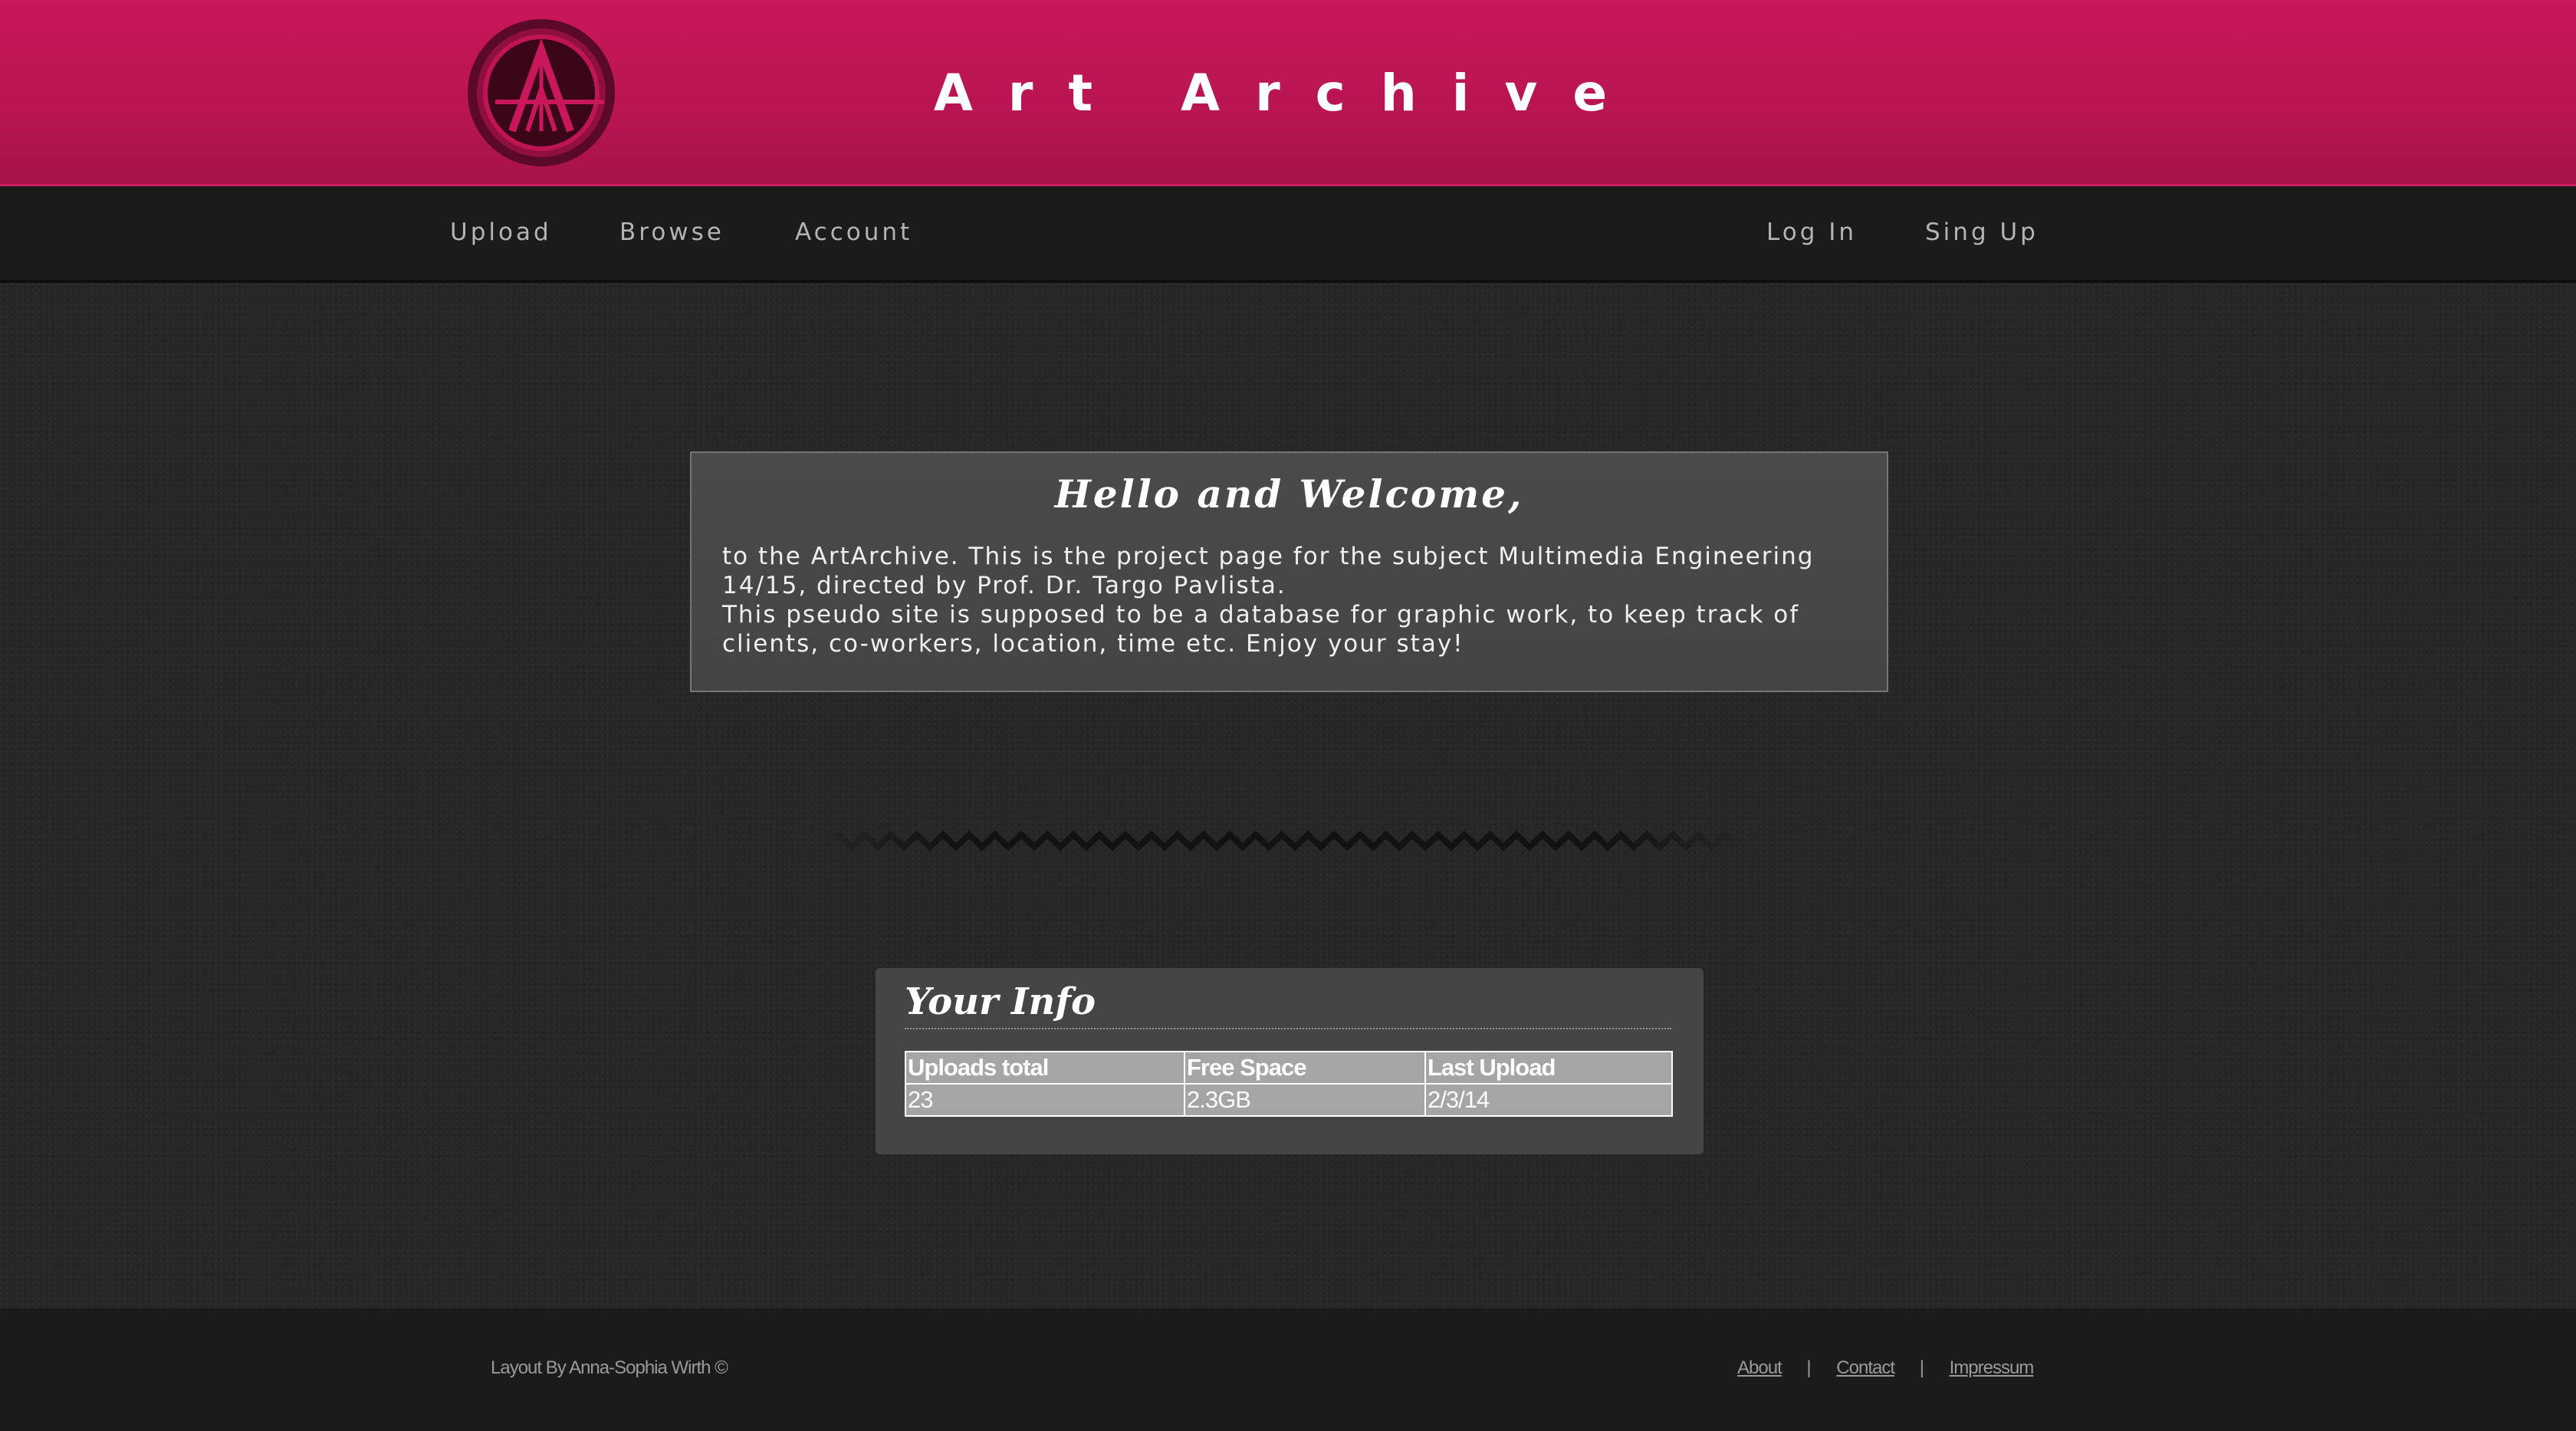 The image size is (2576, 1431). I want to click on header-last-upload: Last Upload, so click(1549, 1068).